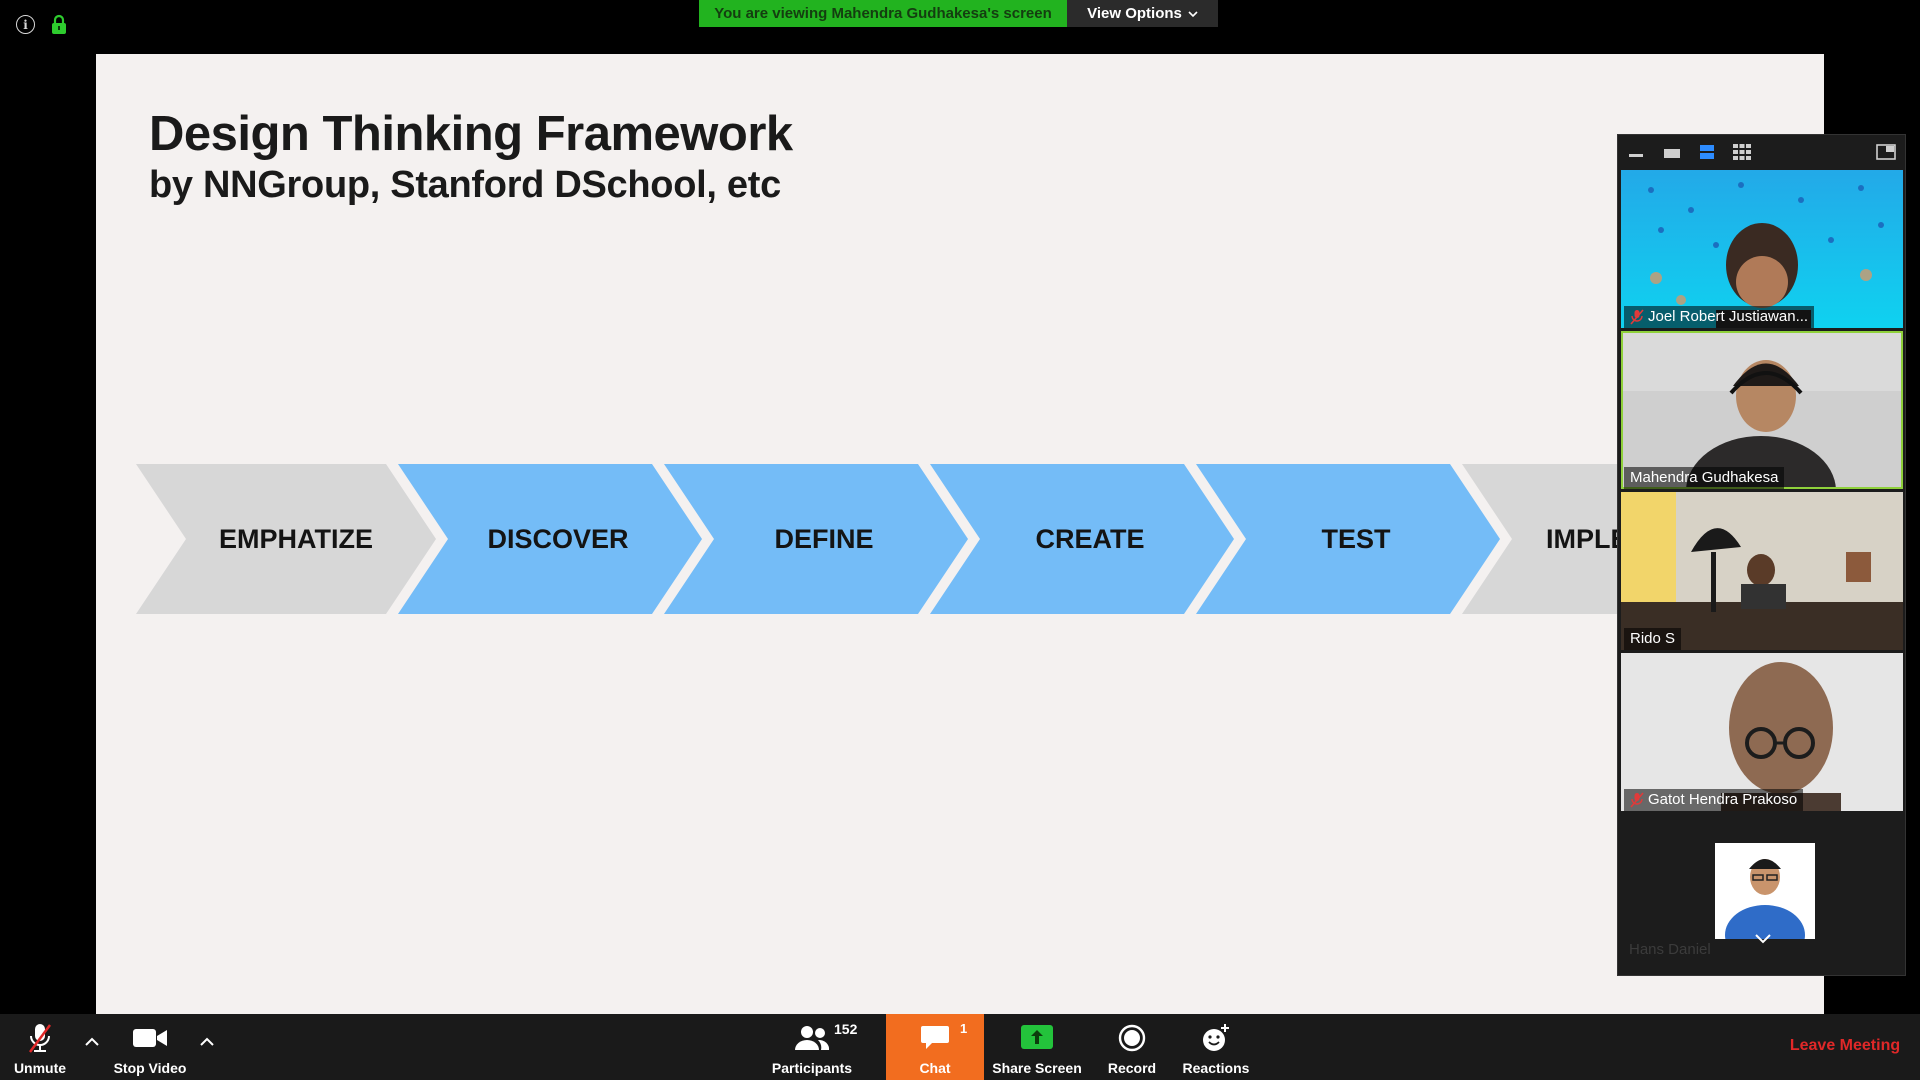  What do you see at coordinates (150, 1038) in the screenshot?
I see `video-camera-icon` at bounding box center [150, 1038].